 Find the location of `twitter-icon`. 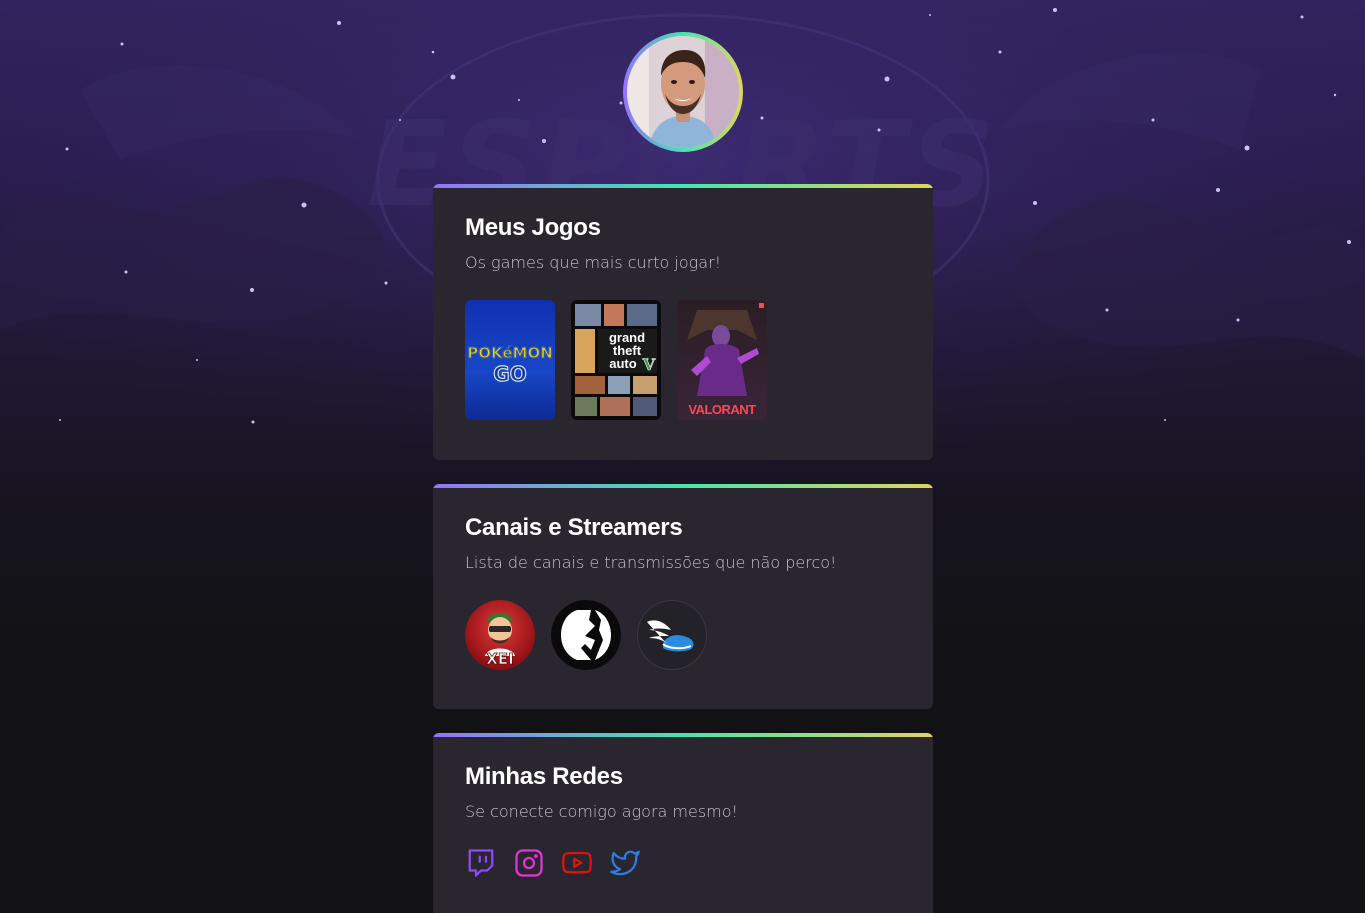

twitter-icon is located at coordinates (625, 863).